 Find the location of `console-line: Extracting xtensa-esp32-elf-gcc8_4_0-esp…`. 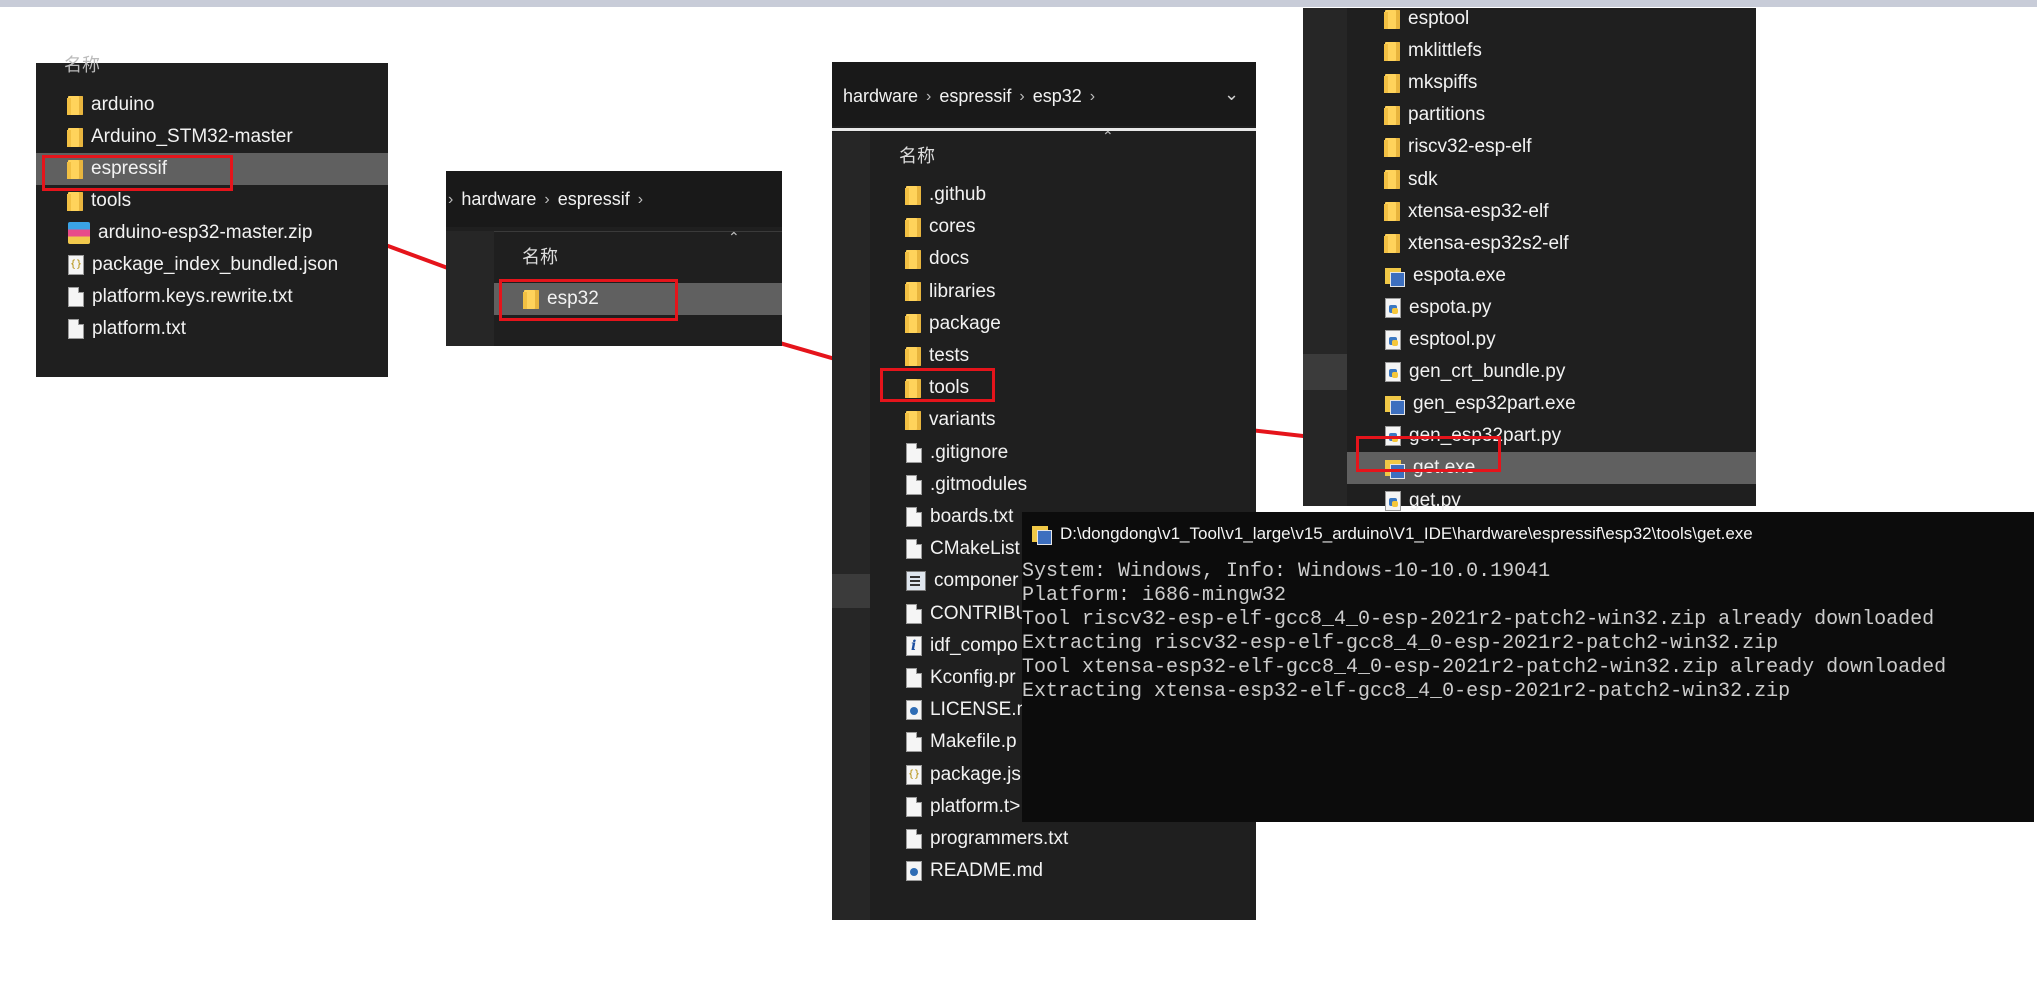

console-line: Extracting xtensa-esp32-elf-gcc8_4_0-esp… is located at coordinates (1406, 691).